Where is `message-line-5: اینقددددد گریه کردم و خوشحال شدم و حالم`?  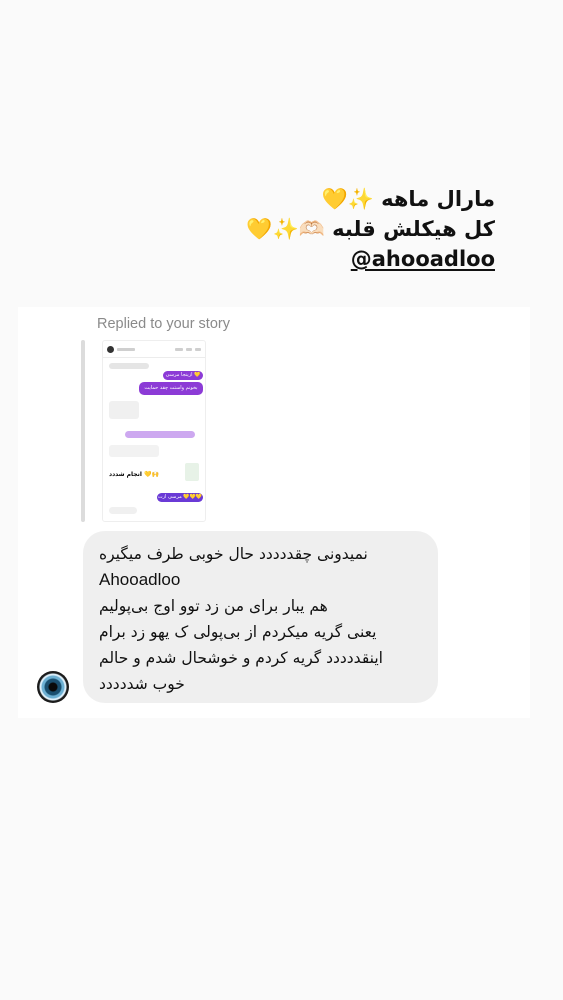 message-line-5: اینقددددد گریه کردم و خوشحال شدم و حالم is located at coordinates (241, 658).